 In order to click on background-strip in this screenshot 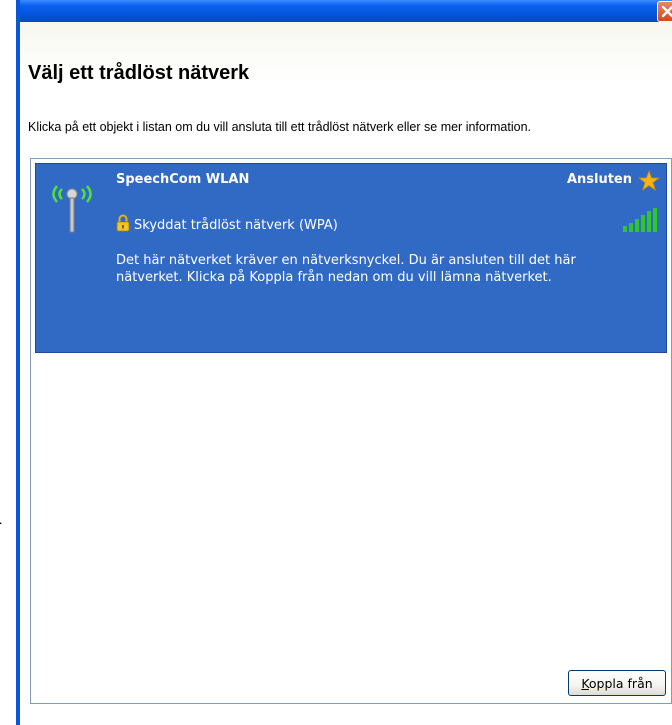, I will do `click(8, 362)`.